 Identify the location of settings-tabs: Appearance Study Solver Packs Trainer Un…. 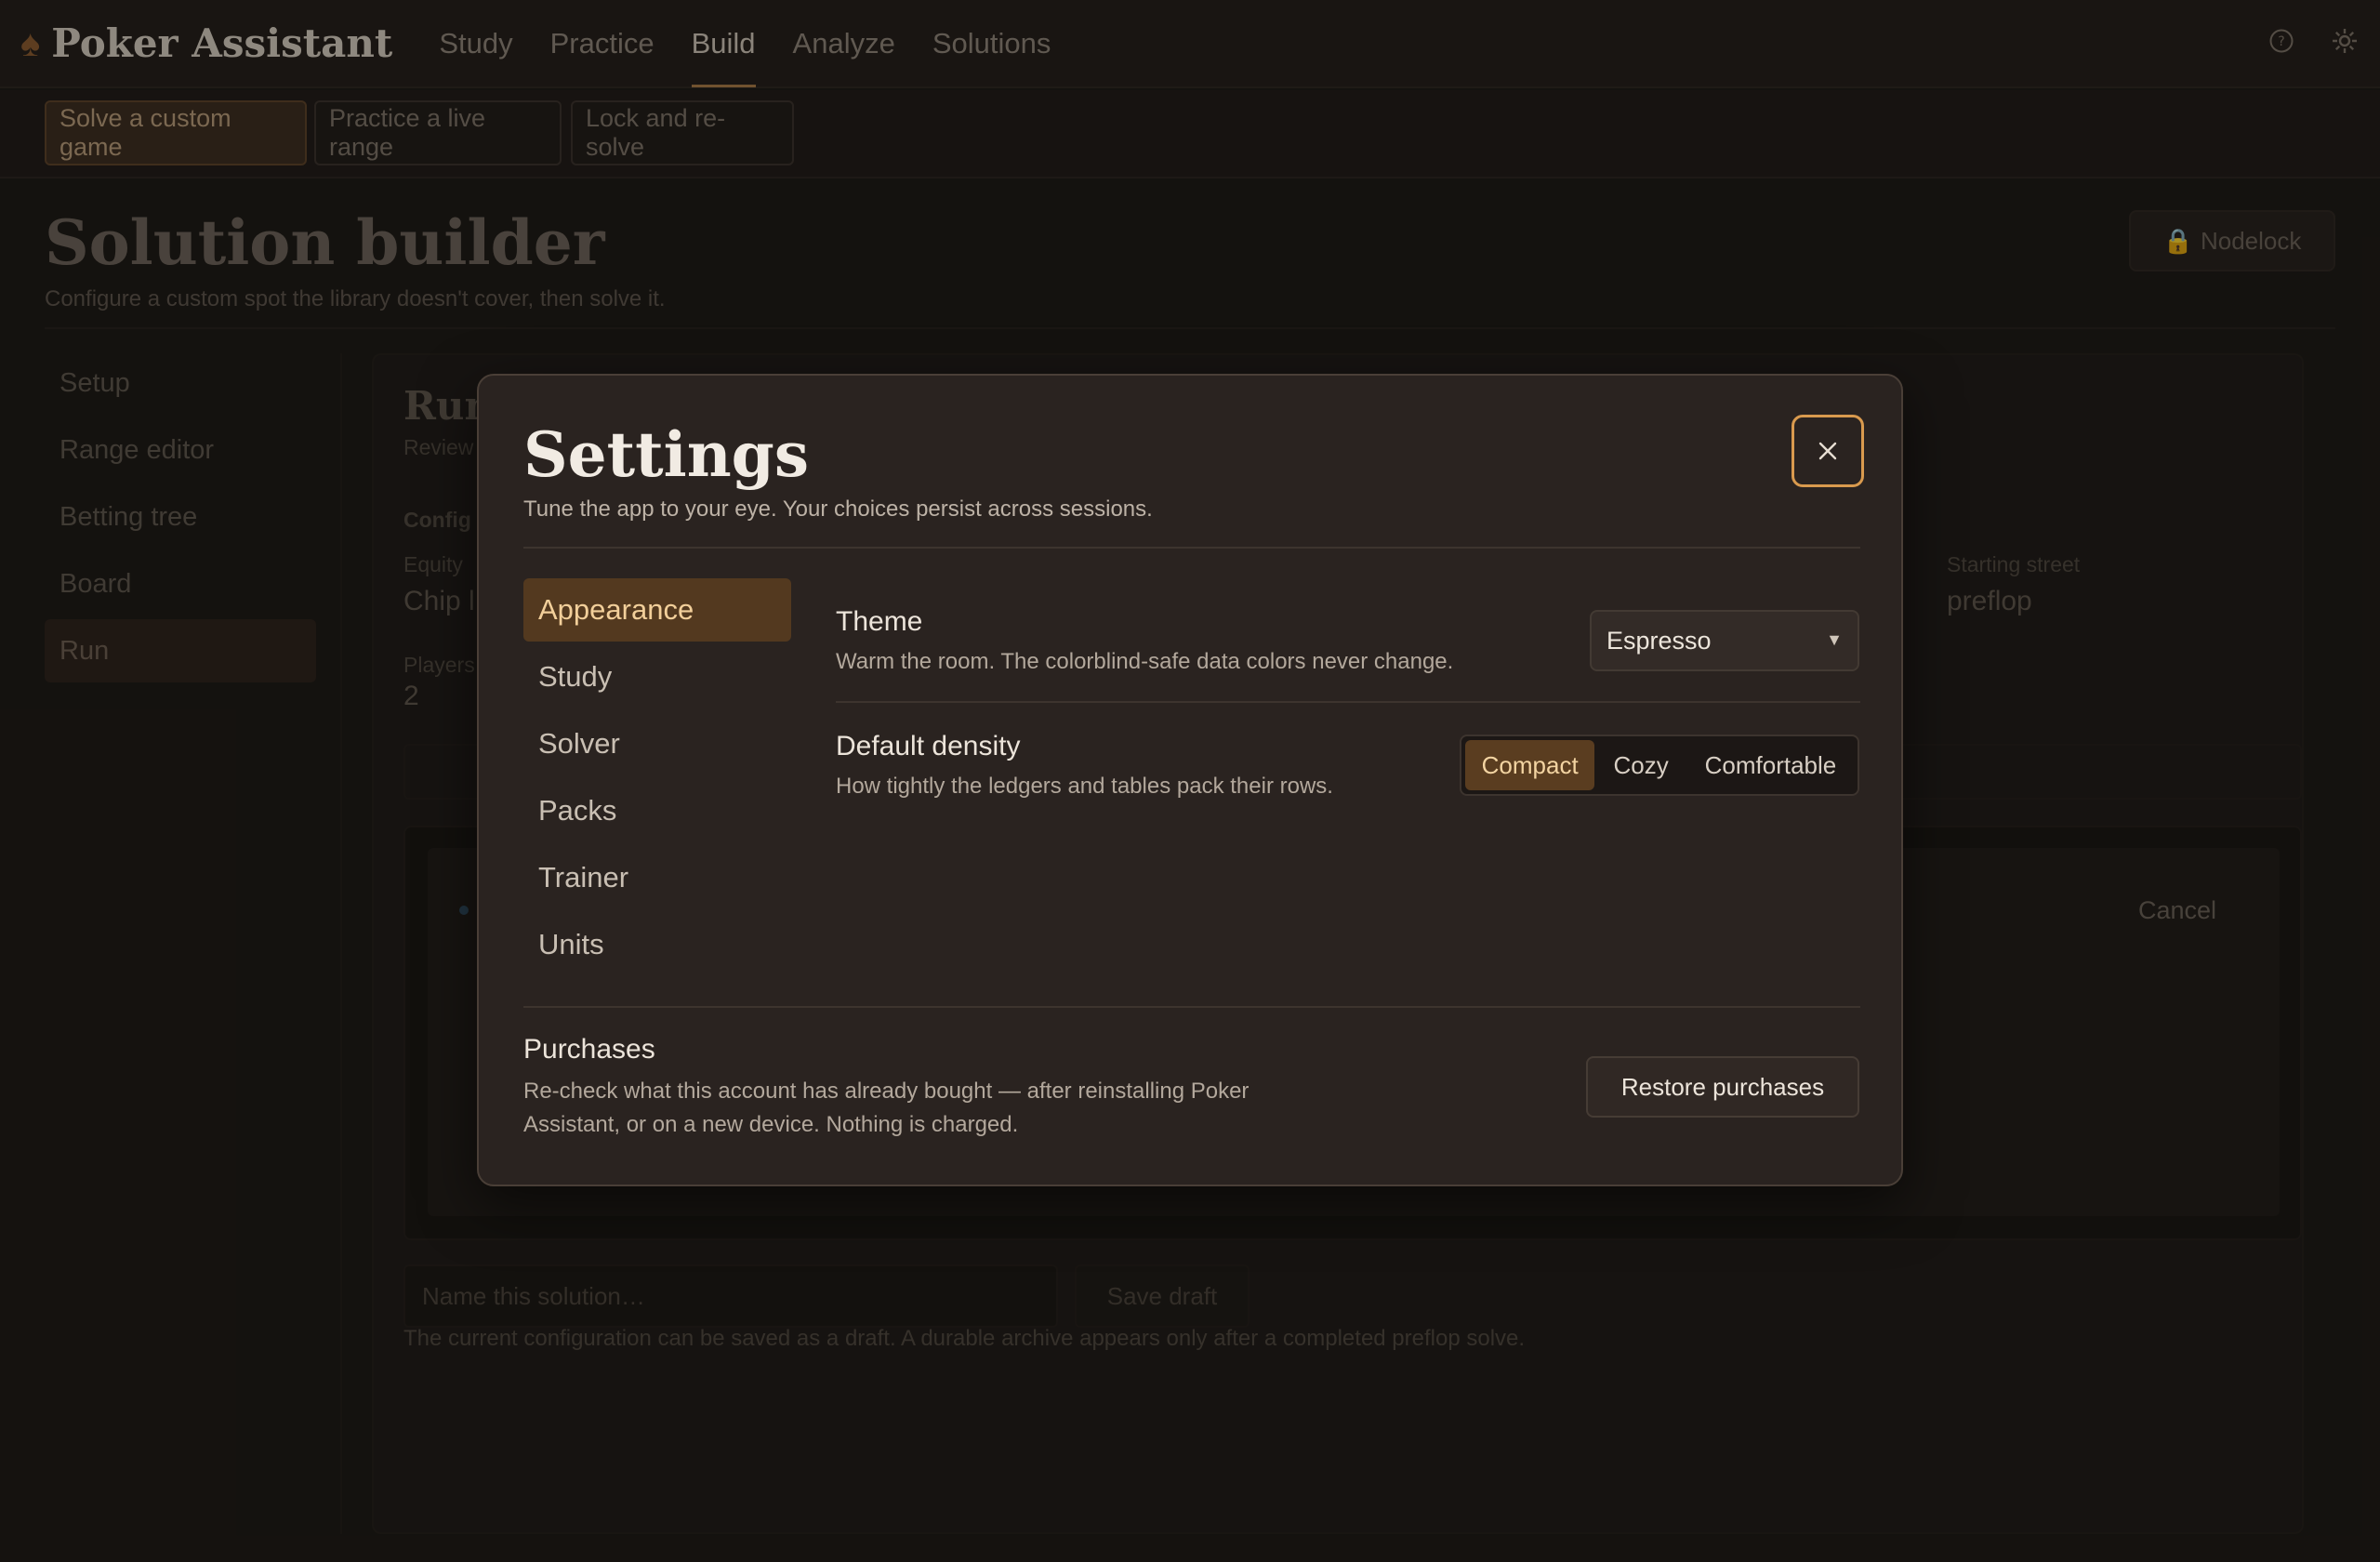
(657, 779).